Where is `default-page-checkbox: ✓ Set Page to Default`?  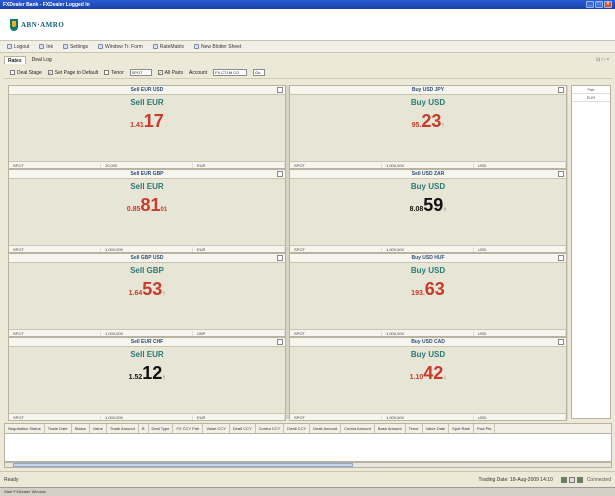 default-page-checkbox: ✓ Set Page to Default is located at coordinates (72, 73).